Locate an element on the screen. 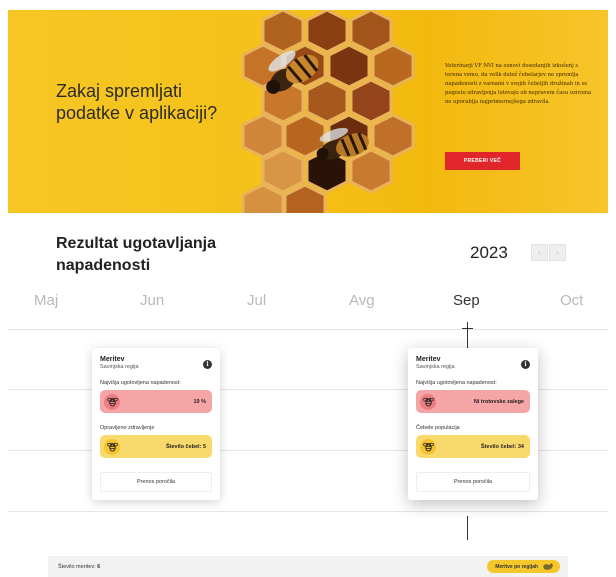 The image size is (616, 577). bee-count-value: Število čebel: 5 is located at coordinates (185, 446).